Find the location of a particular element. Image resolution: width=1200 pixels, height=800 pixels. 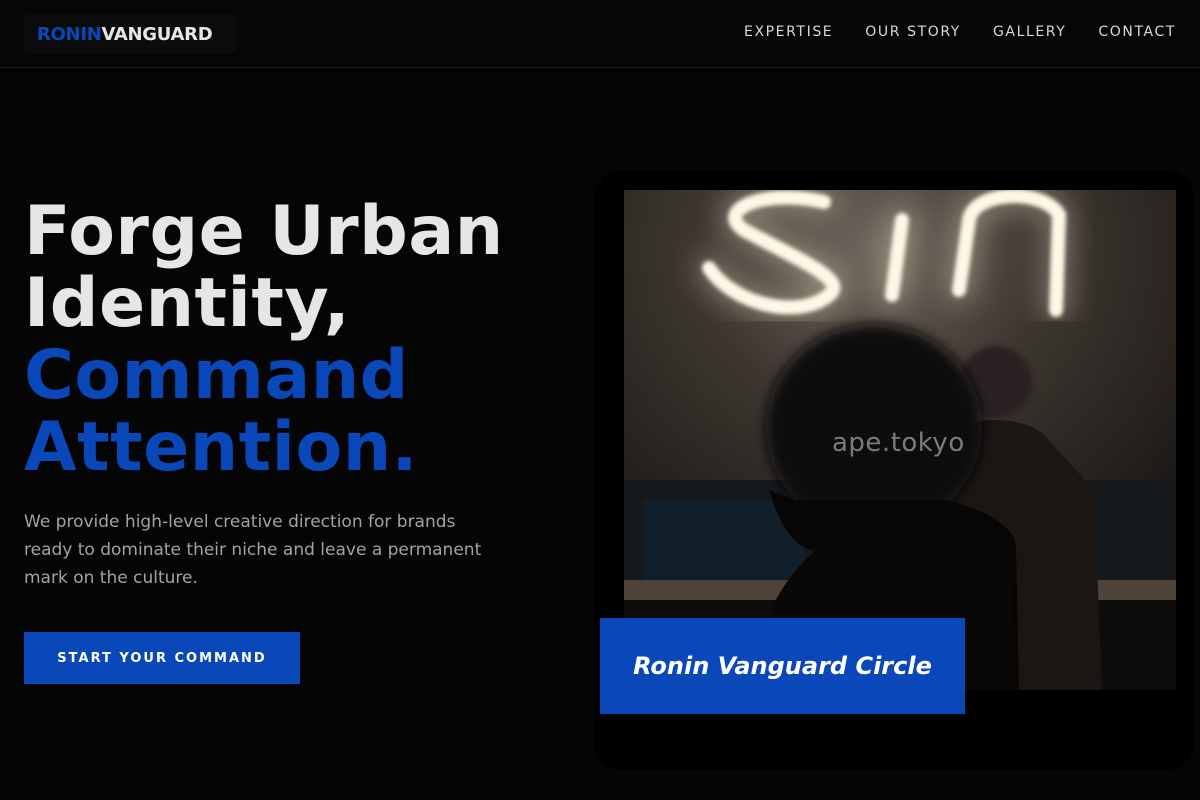

hero-title-line-2: Identity, is located at coordinates (187, 303).